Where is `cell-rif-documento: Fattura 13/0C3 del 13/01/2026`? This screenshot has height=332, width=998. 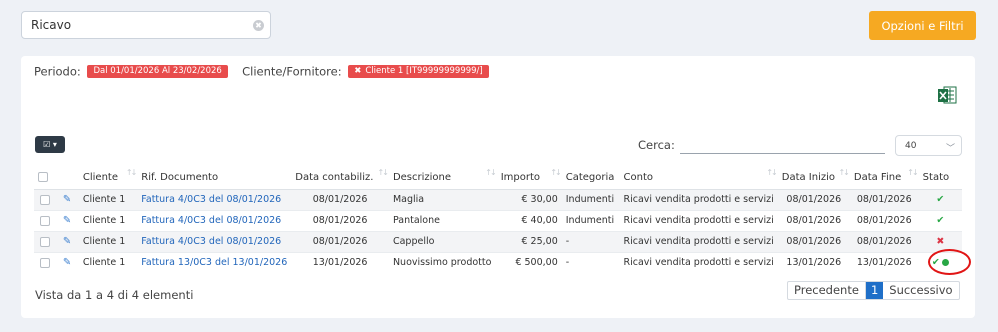 cell-rif-documento: Fattura 13/0C3 del 13/01/2026 is located at coordinates (214, 262).